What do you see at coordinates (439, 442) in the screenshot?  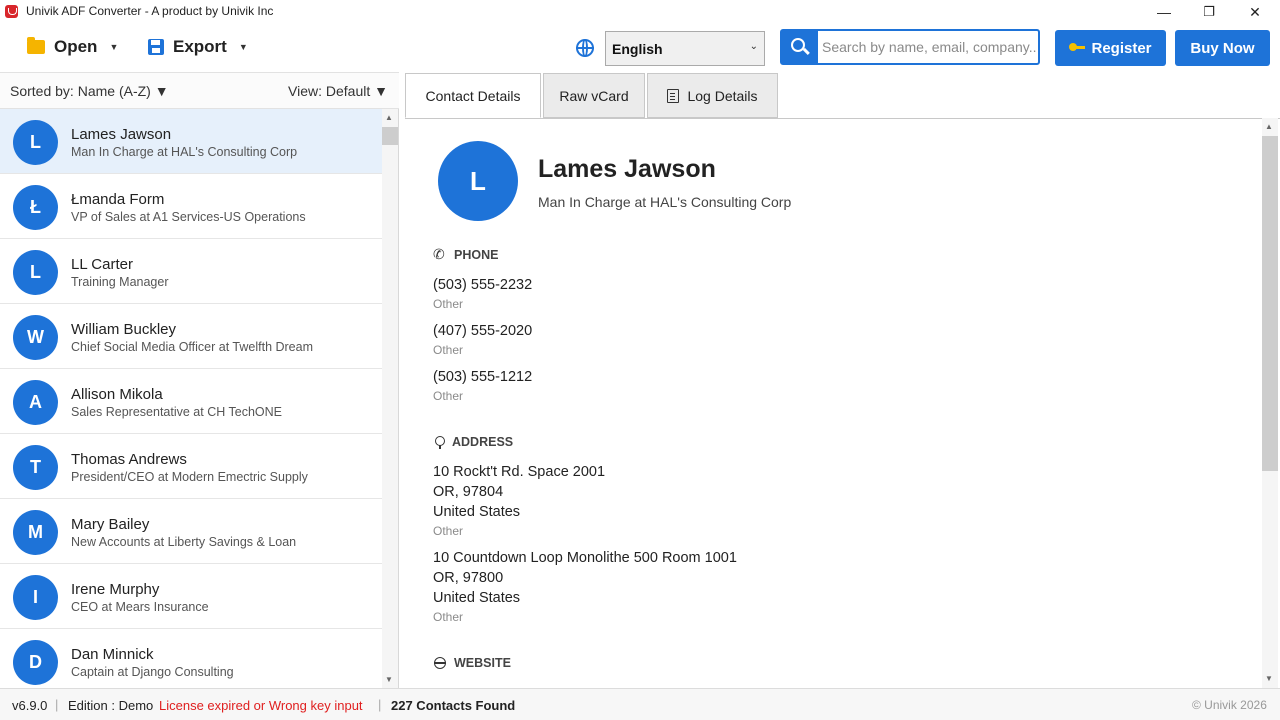 I see `location-pin-icon` at bounding box center [439, 442].